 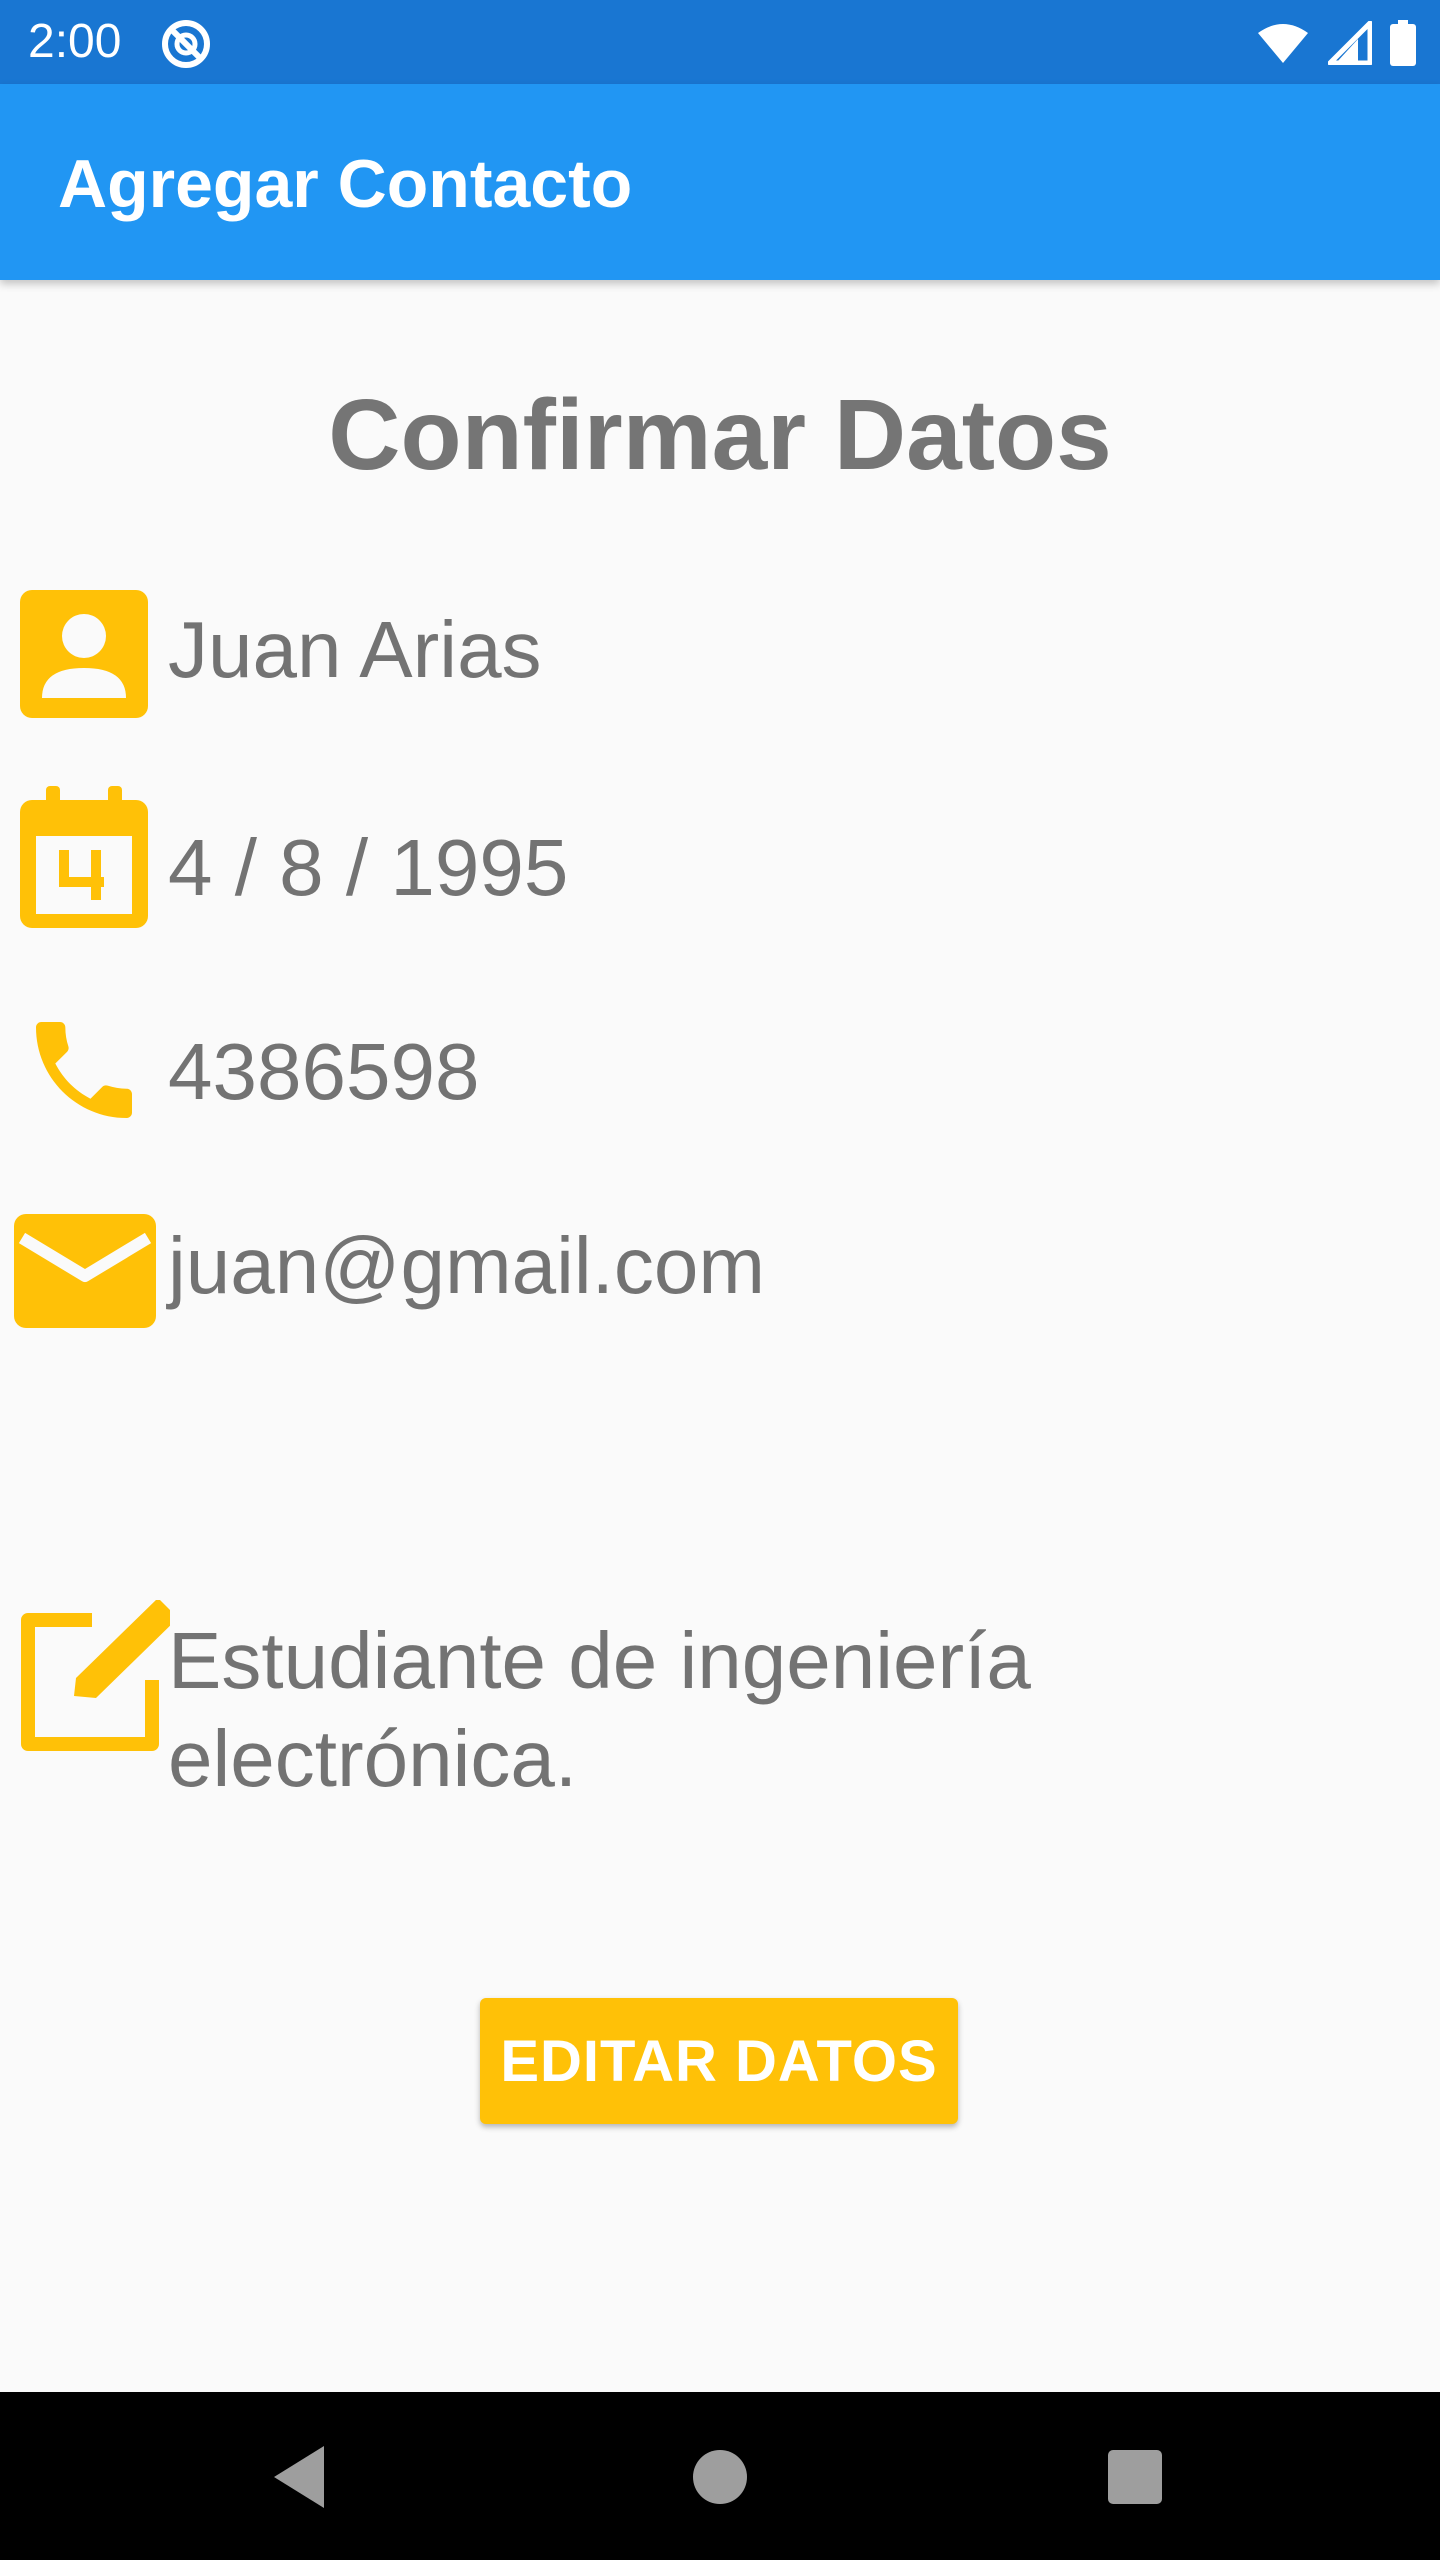 What do you see at coordinates (720, 1070) in the screenshot?
I see `phone-row: 4386598` at bounding box center [720, 1070].